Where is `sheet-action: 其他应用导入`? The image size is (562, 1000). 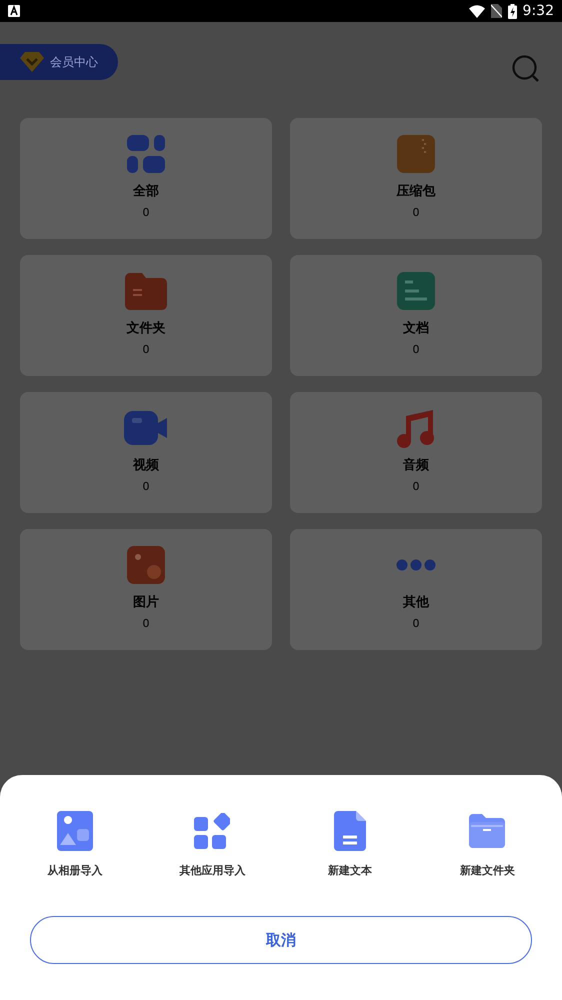 sheet-action: 其他应用导入 is located at coordinates (212, 844).